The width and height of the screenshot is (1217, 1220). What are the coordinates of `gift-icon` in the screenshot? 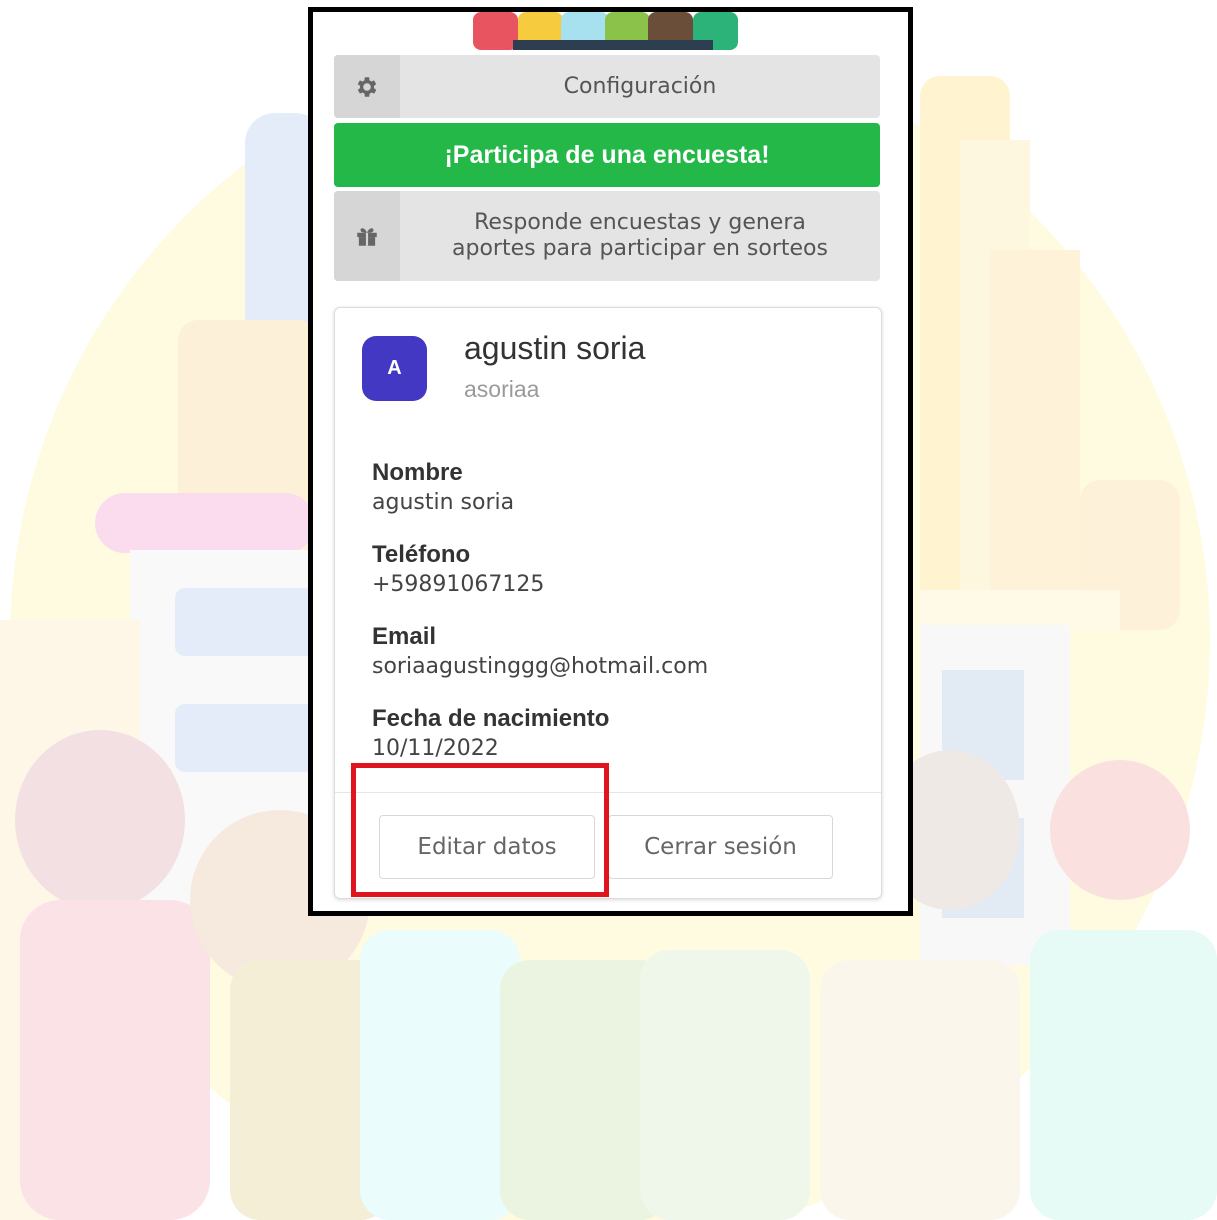 It's located at (367, 237).